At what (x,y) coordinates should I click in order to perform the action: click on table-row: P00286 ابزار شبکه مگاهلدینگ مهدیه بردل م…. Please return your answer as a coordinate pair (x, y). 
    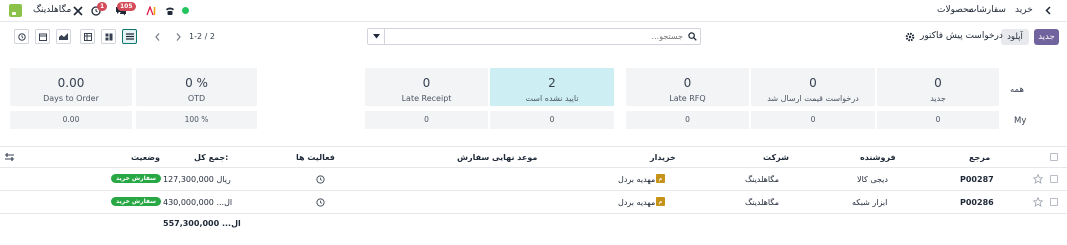
    Looking at the image, I should click on (533, 202).